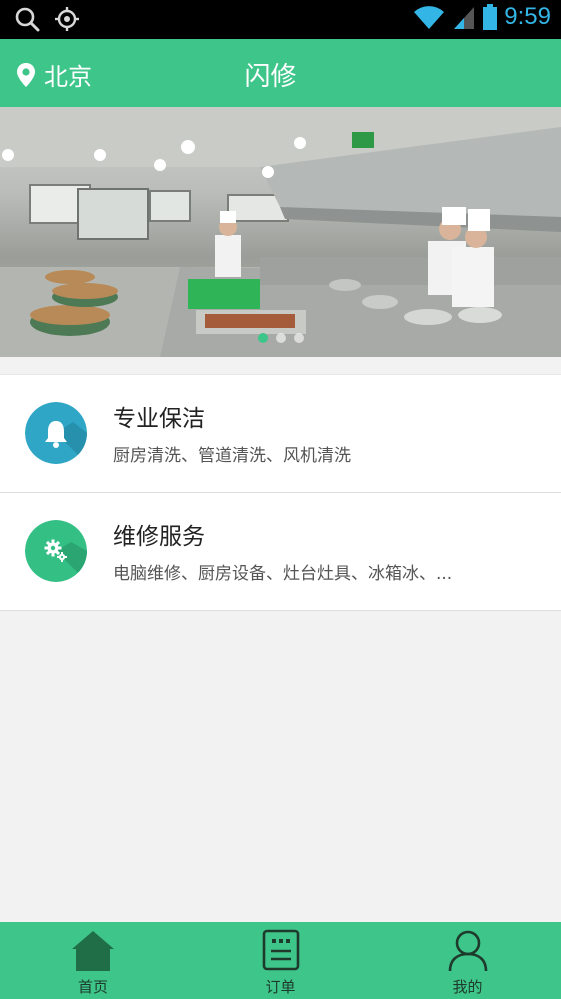 The height and width of the screenshot is (999, 561). I want to click on nav-label: 订单, so click(280, 987).